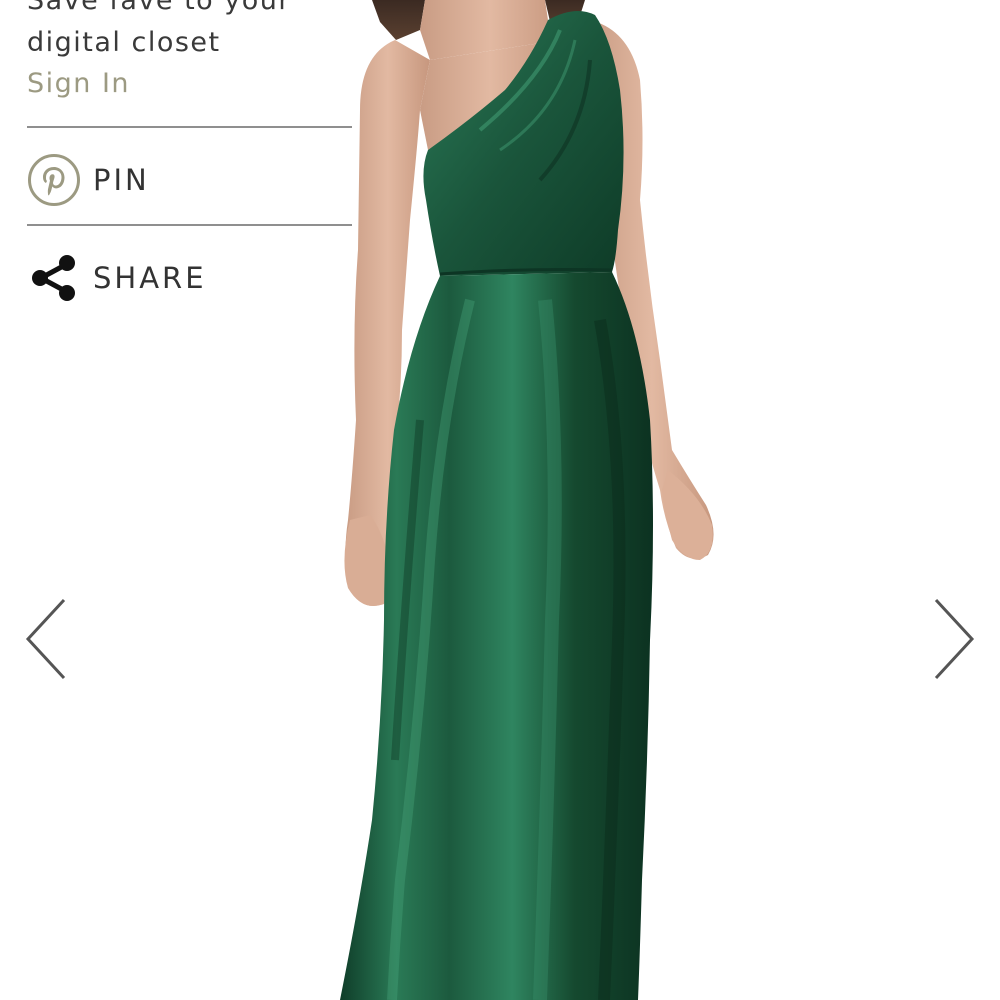  Describe the element at coordinates (121, 180) in the screenshot. I see `pin-label: PIN` at that location.